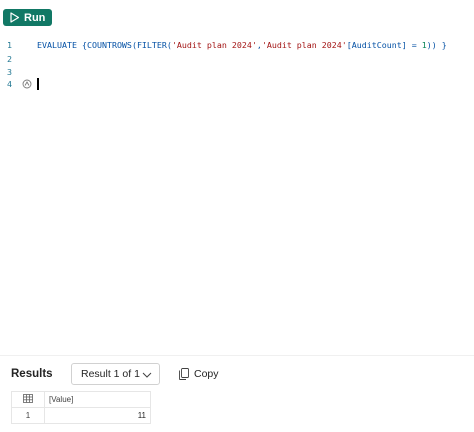 The image size is (474, 432). I want to click on result-selector-value: Result 1 of 1, so click(110, 374).